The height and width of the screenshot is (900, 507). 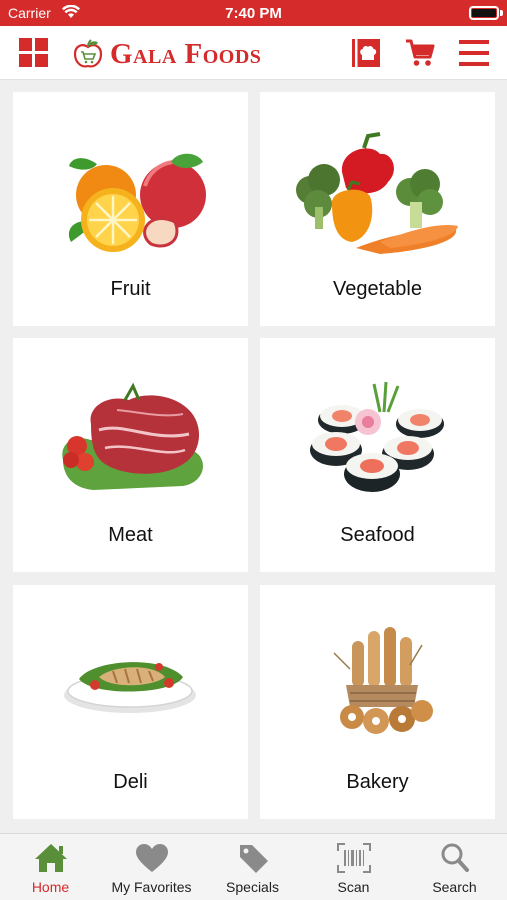 What do you see at coordinates (130, 687) in the screenshot?
I see `deli-image` at bounding box center [130, 687].